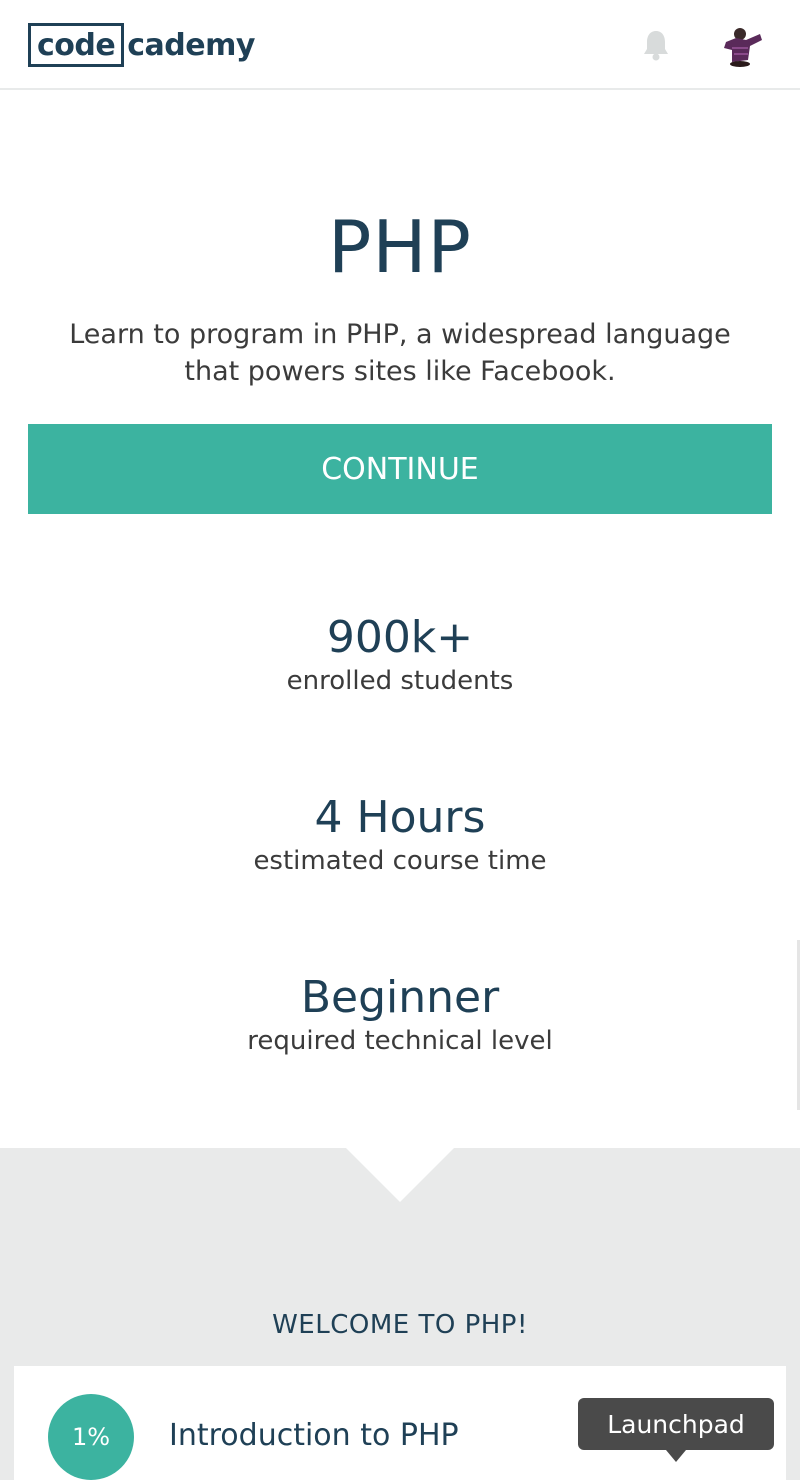 The width and height of the screenshot is (800, 1480). What do you see at coordinates (400, 861) in the screenshot?
I see `stat-label: estimated course time` at bounding box center [400, 861].